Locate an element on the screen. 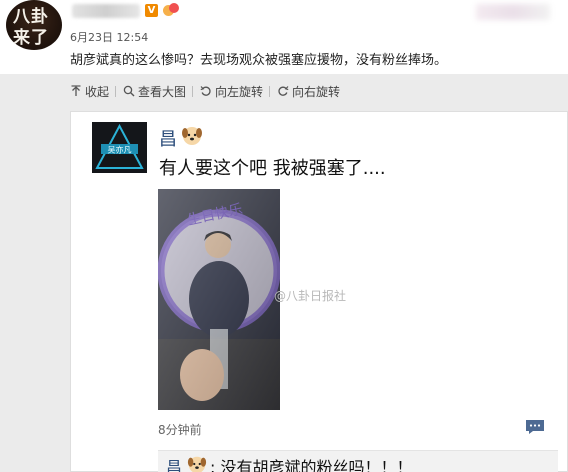 Image resolution: width=568 pixels, height=472 pixels. commenter-avatar: 吴亦凡 is located at coordinates (119, 147).